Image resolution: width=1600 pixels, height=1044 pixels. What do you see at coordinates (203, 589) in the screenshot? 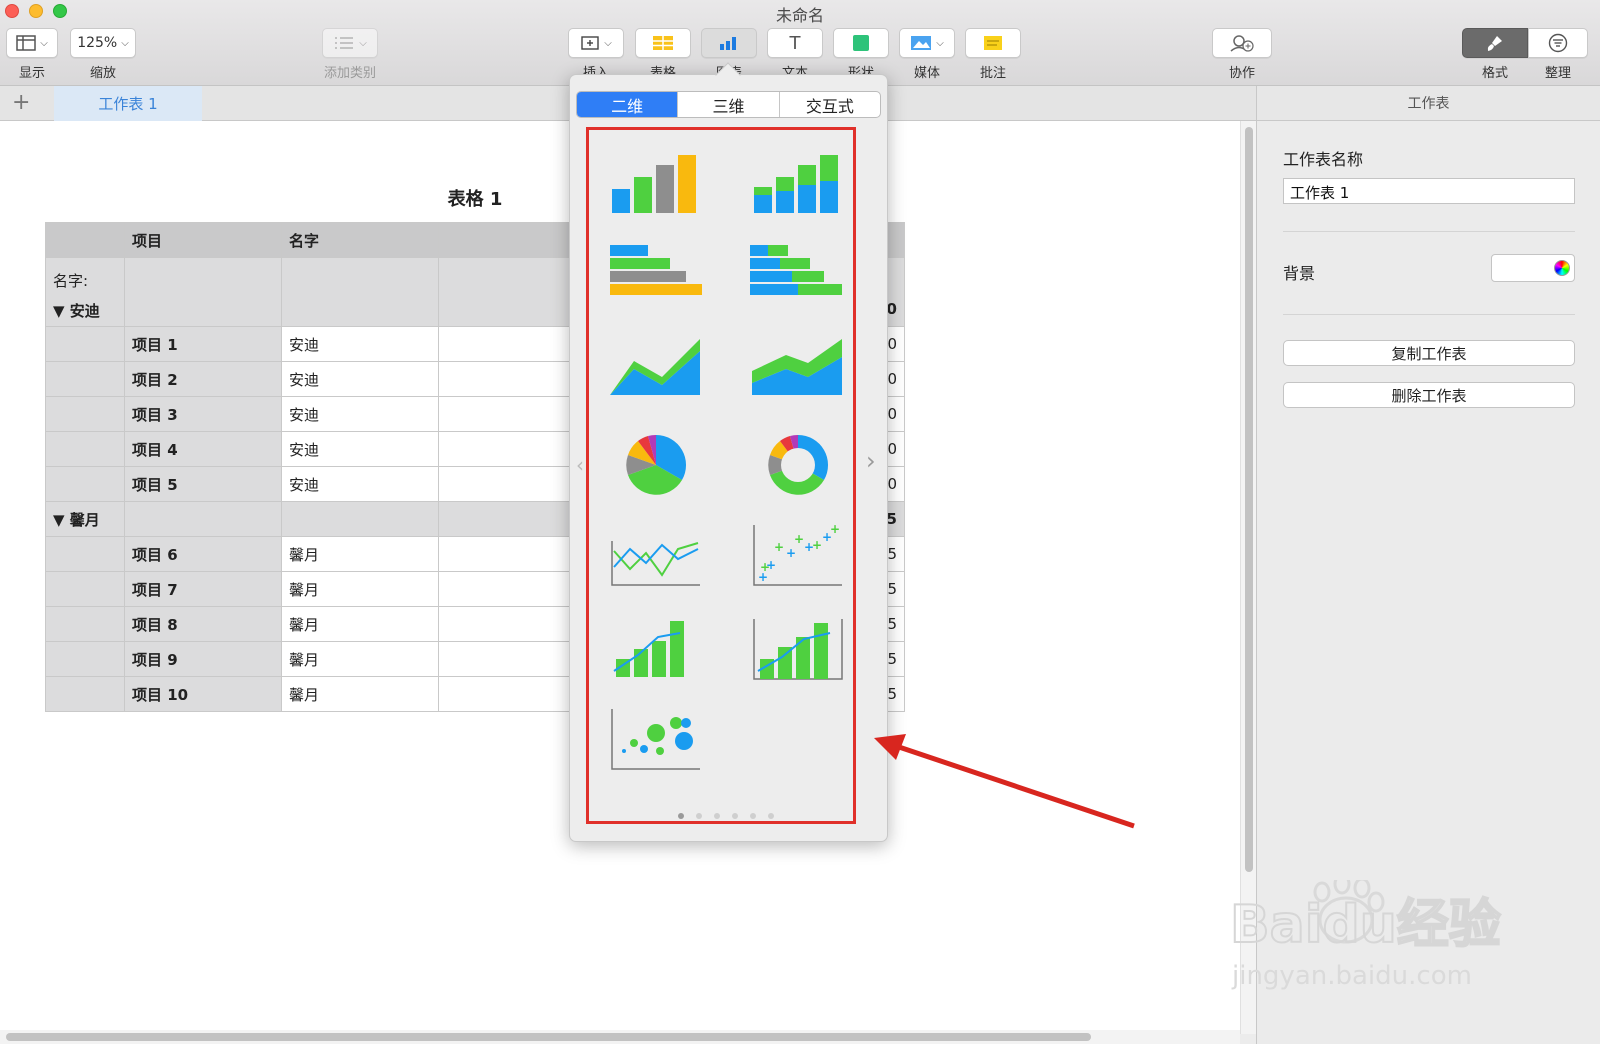
I see `item-cell: 项目 7` at bounding box center [203, 589].